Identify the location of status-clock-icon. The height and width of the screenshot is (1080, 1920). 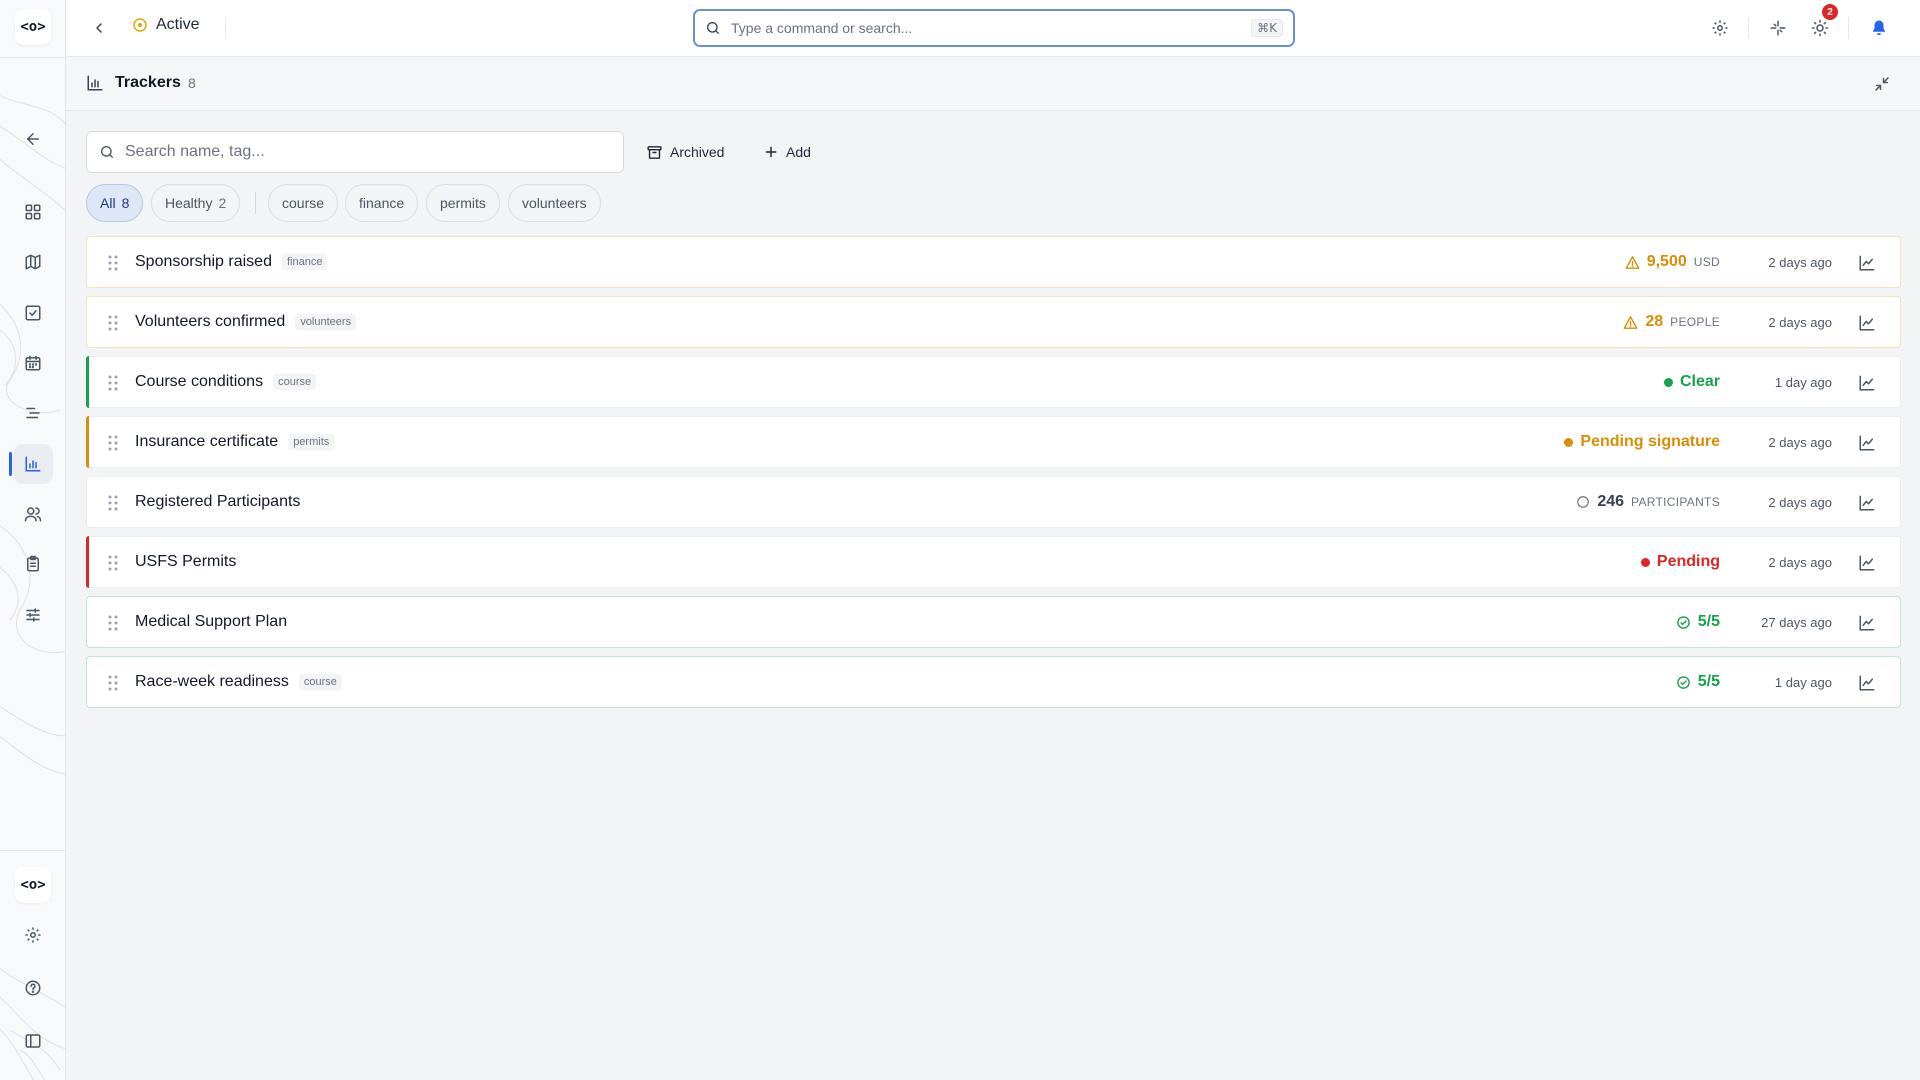
(140, 25).